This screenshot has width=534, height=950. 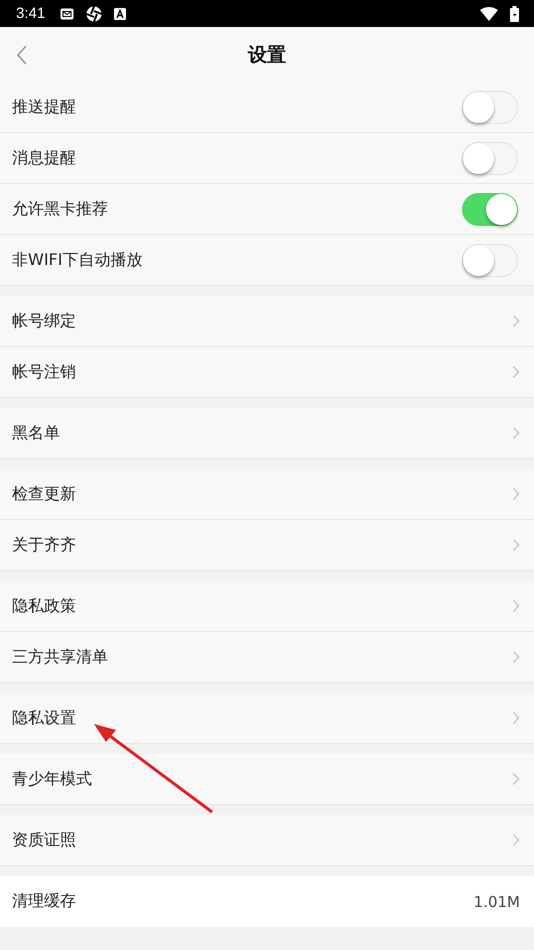 What do you see at coordinates (94, 14) in the screenshot?
I see `aperture-icon` at bounding box center [94, 14].